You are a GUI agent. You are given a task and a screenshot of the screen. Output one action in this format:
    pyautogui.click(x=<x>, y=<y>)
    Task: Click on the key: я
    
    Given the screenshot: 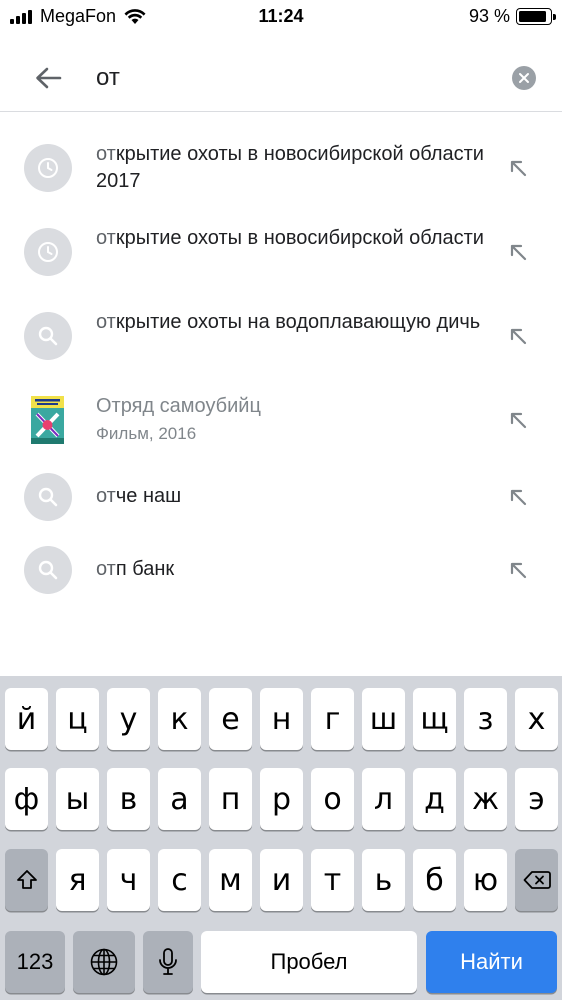 What is the action you would take?
    pyautogui.click(x=77, y=880)
    